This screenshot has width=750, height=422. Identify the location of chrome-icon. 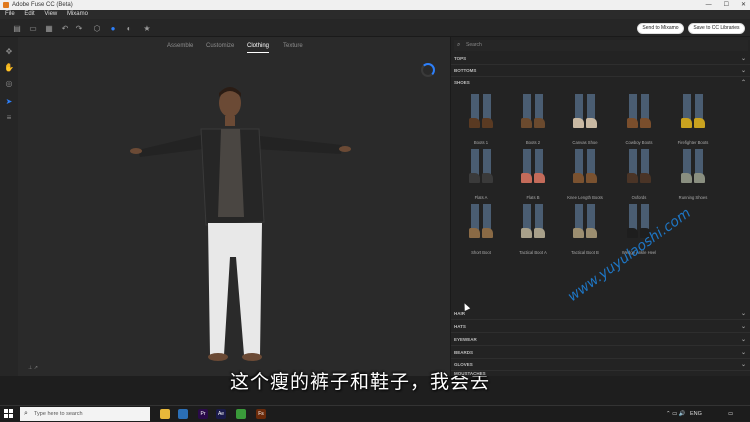
(241, 414).